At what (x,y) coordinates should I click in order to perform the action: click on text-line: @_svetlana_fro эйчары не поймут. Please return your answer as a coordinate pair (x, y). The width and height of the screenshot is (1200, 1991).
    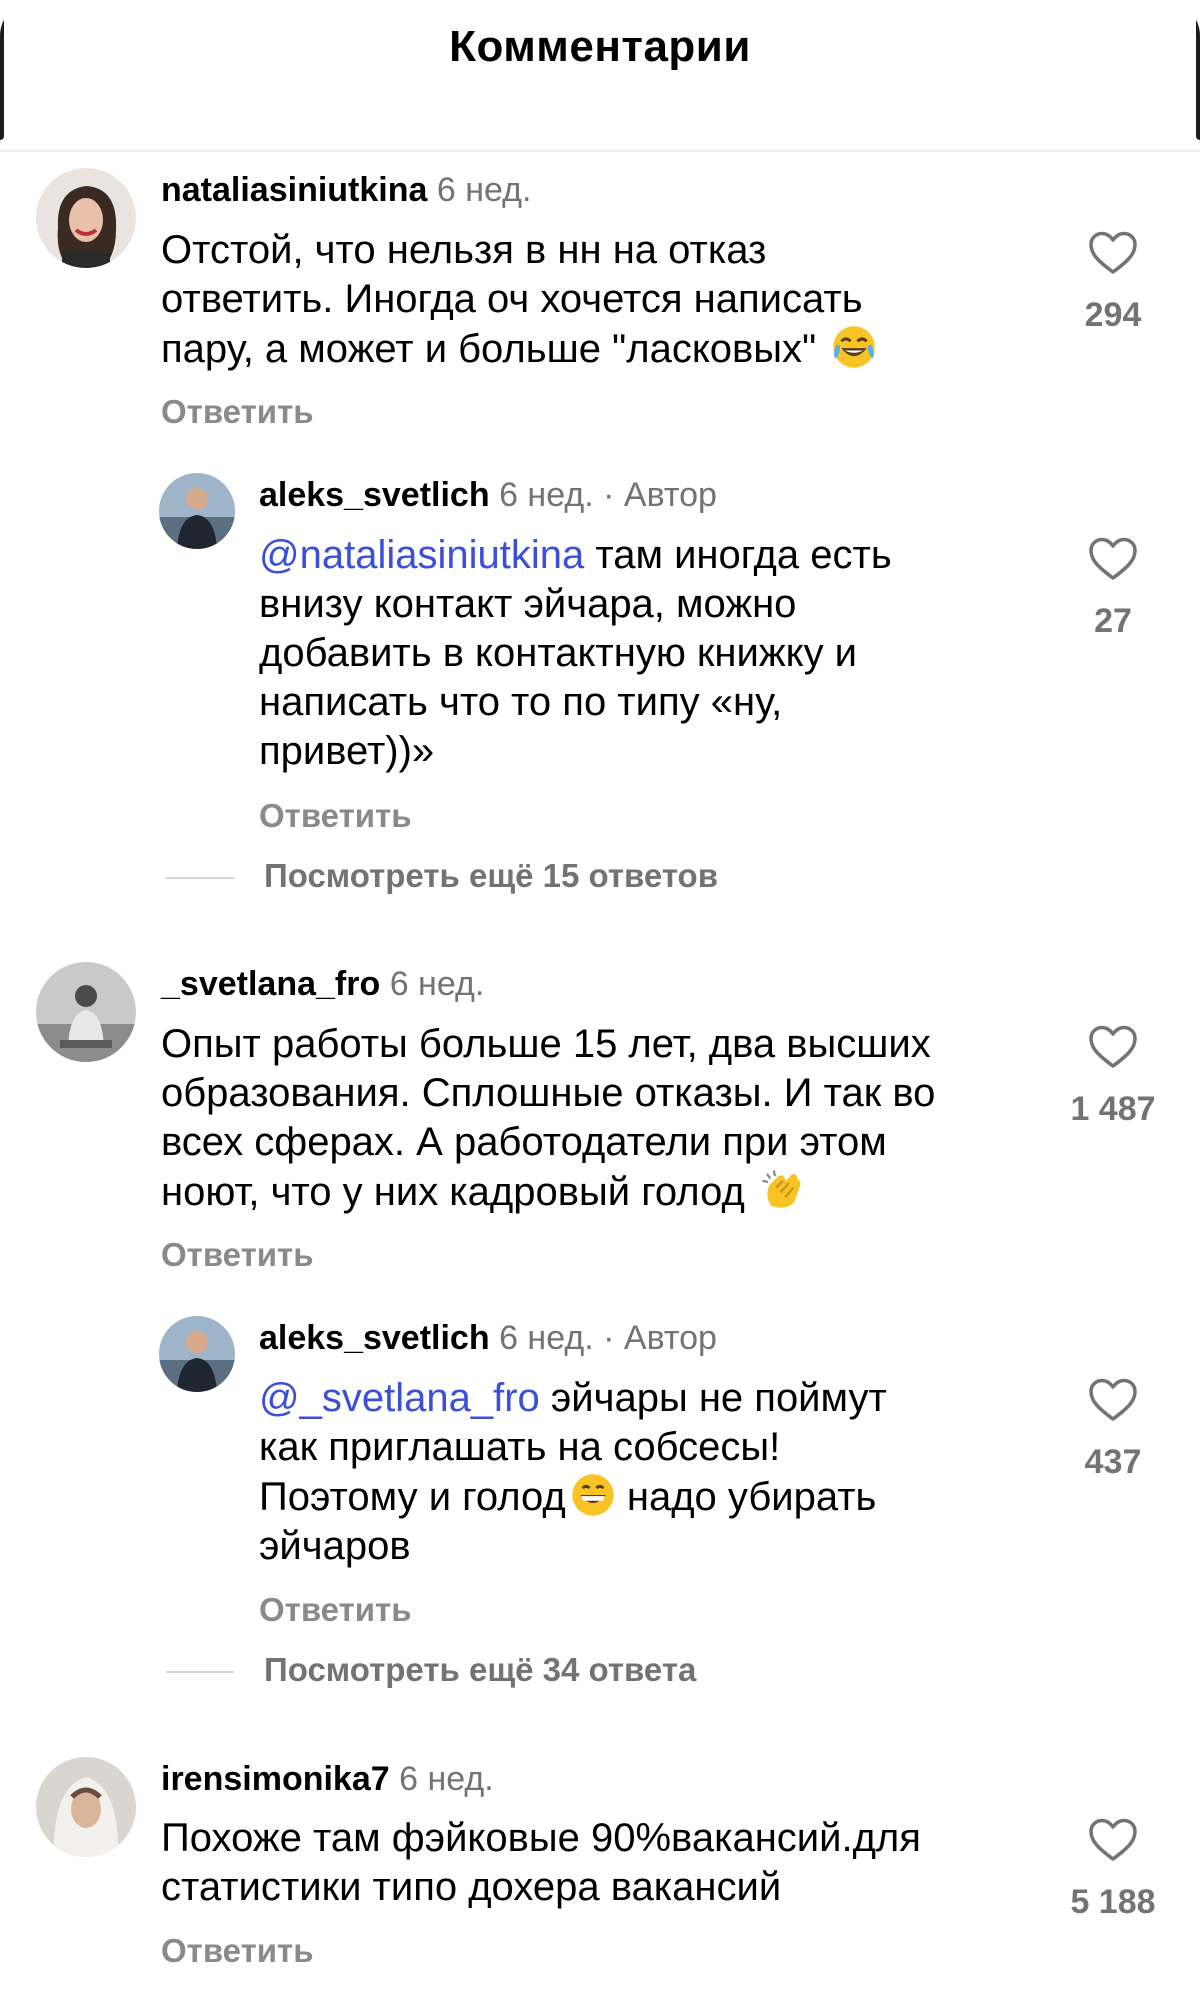
    Looking at the image, I should click on (659, 1398).